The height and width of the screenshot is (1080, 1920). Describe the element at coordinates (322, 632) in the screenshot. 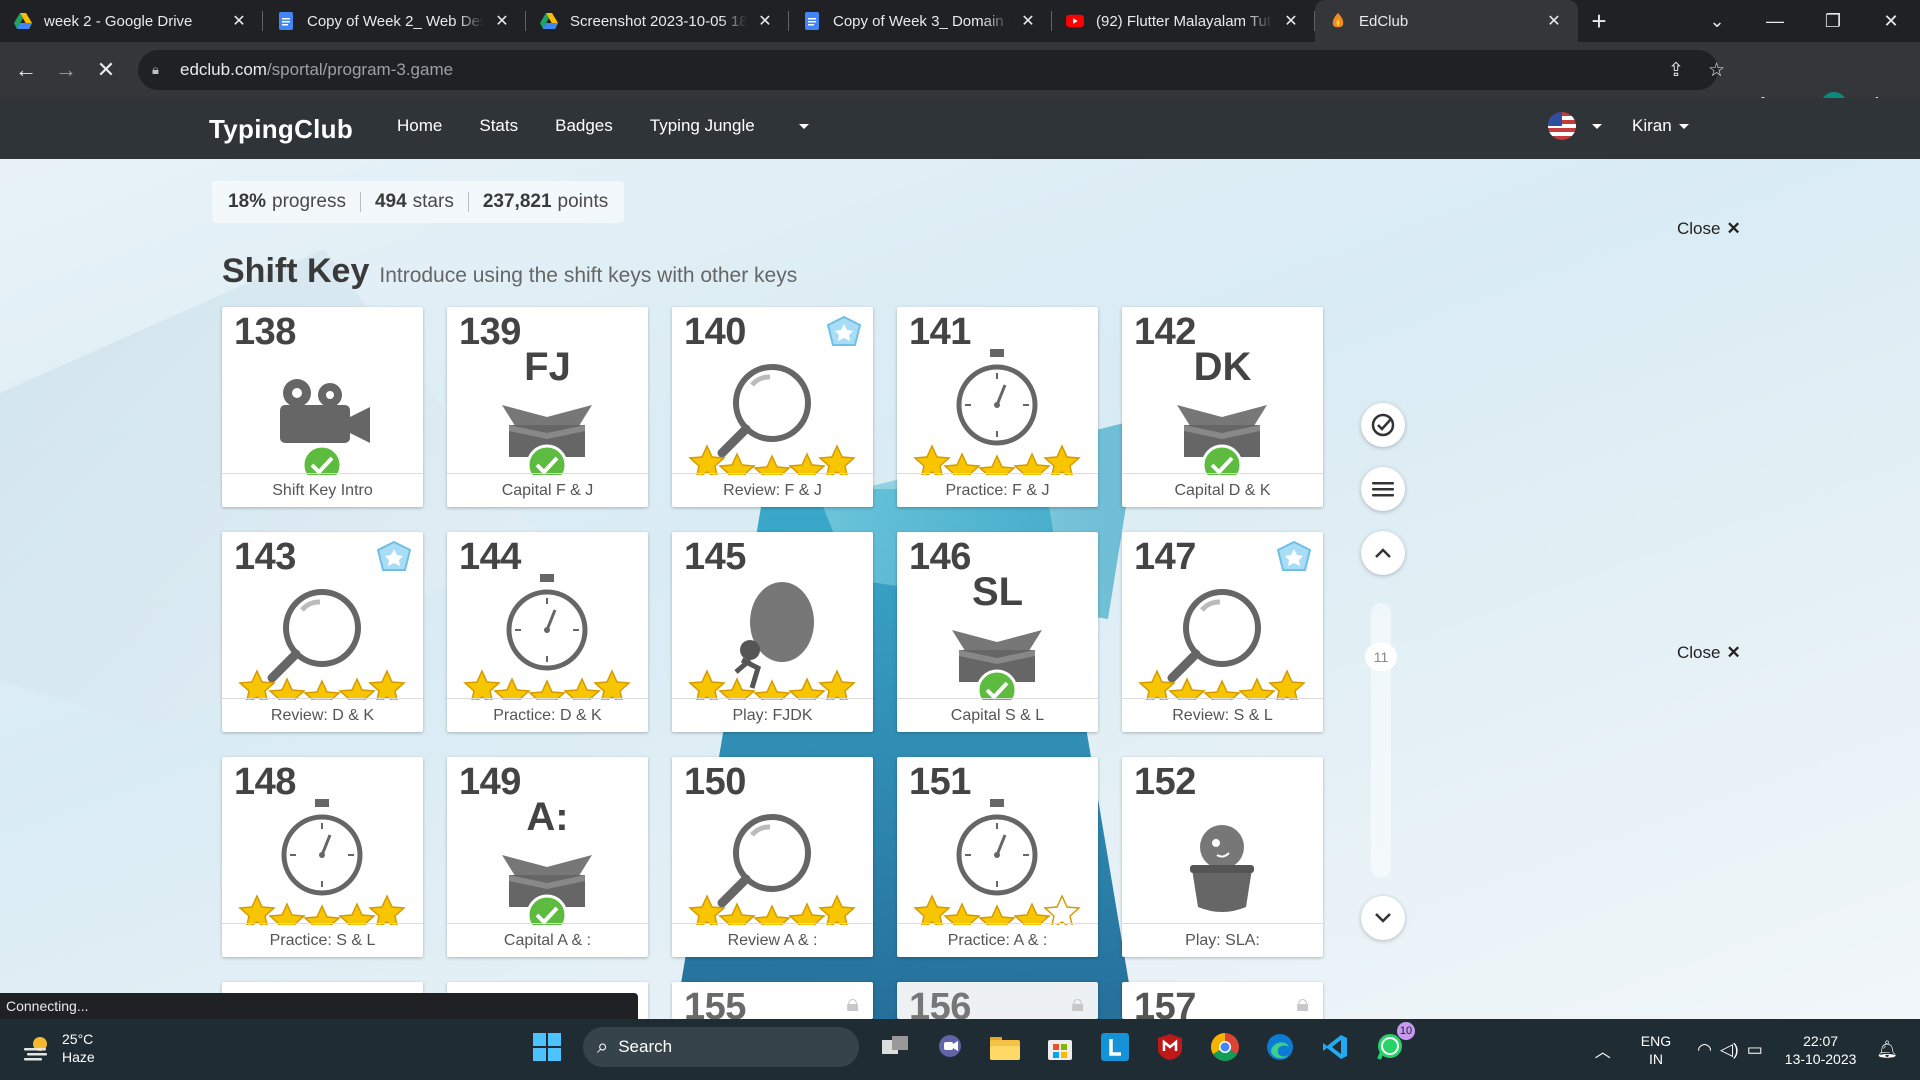

I see `lesson-card: 143 Review: D & K` at that location.